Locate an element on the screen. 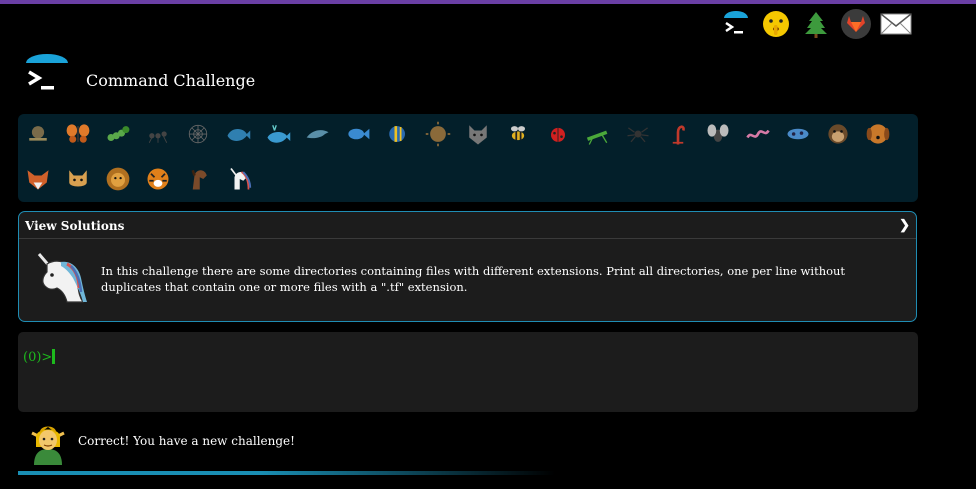 The image size is (976, 489). microbe-icon is located at coordinates (798, 134).